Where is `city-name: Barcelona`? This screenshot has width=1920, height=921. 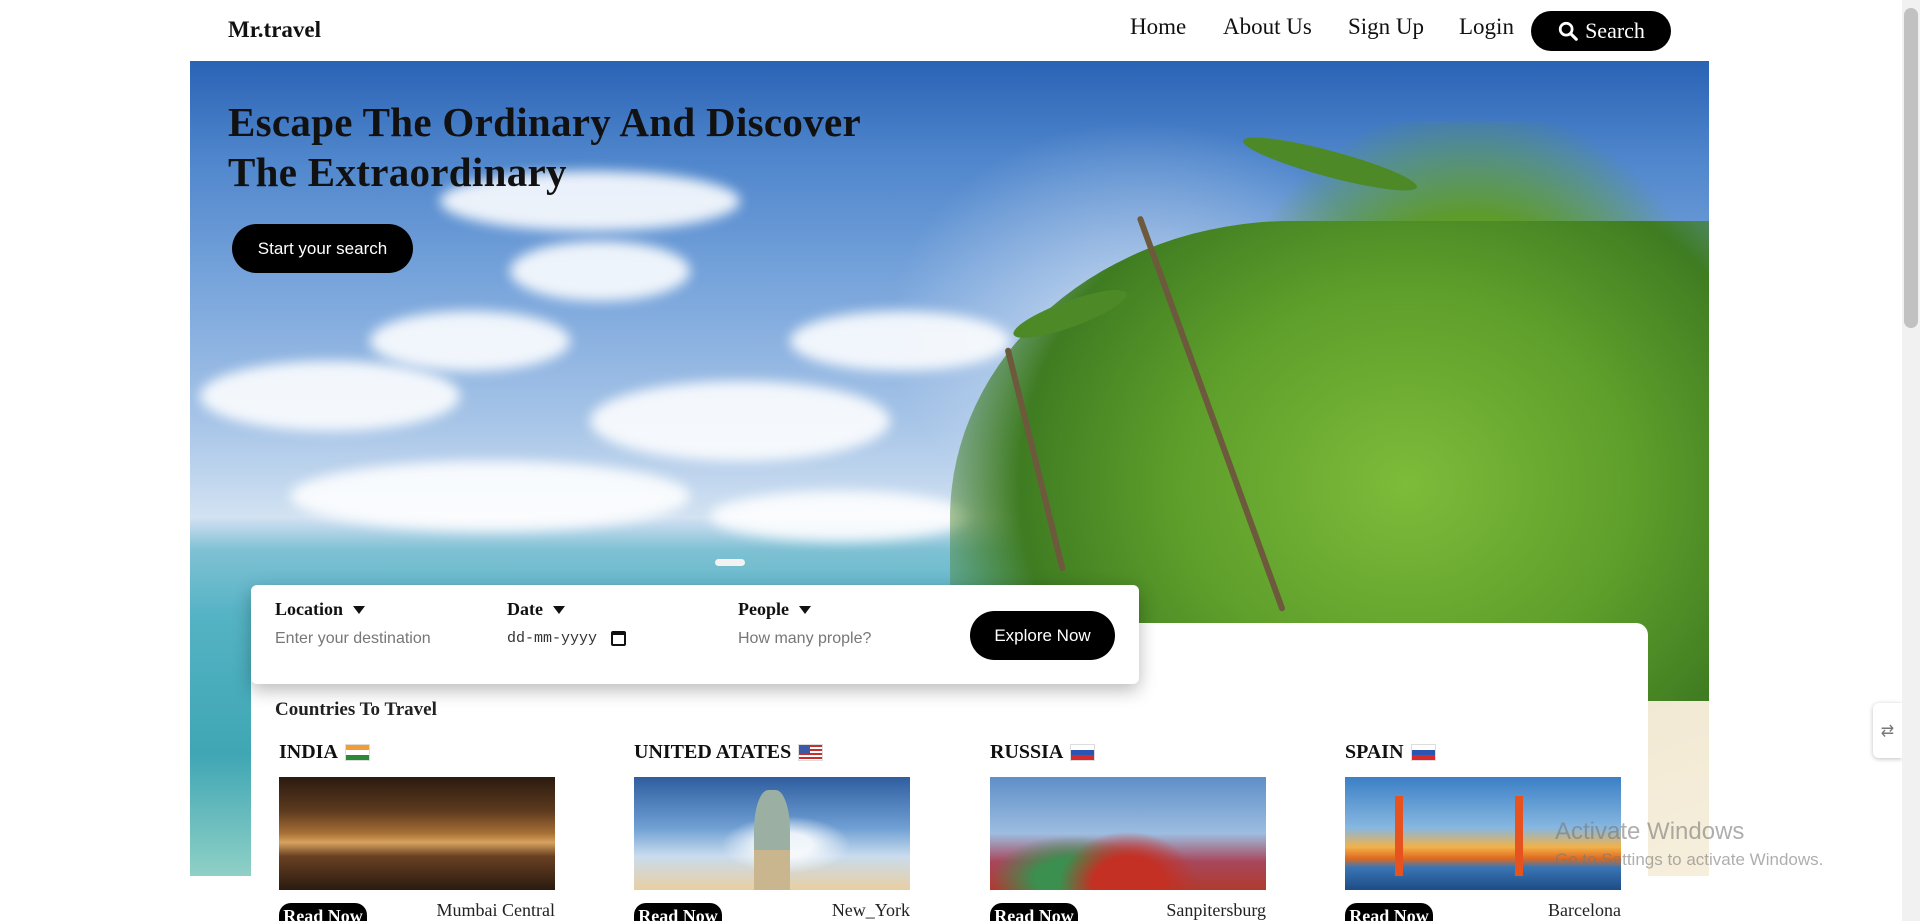 city-name: Barcelona is located at coordinates (1584, 910).